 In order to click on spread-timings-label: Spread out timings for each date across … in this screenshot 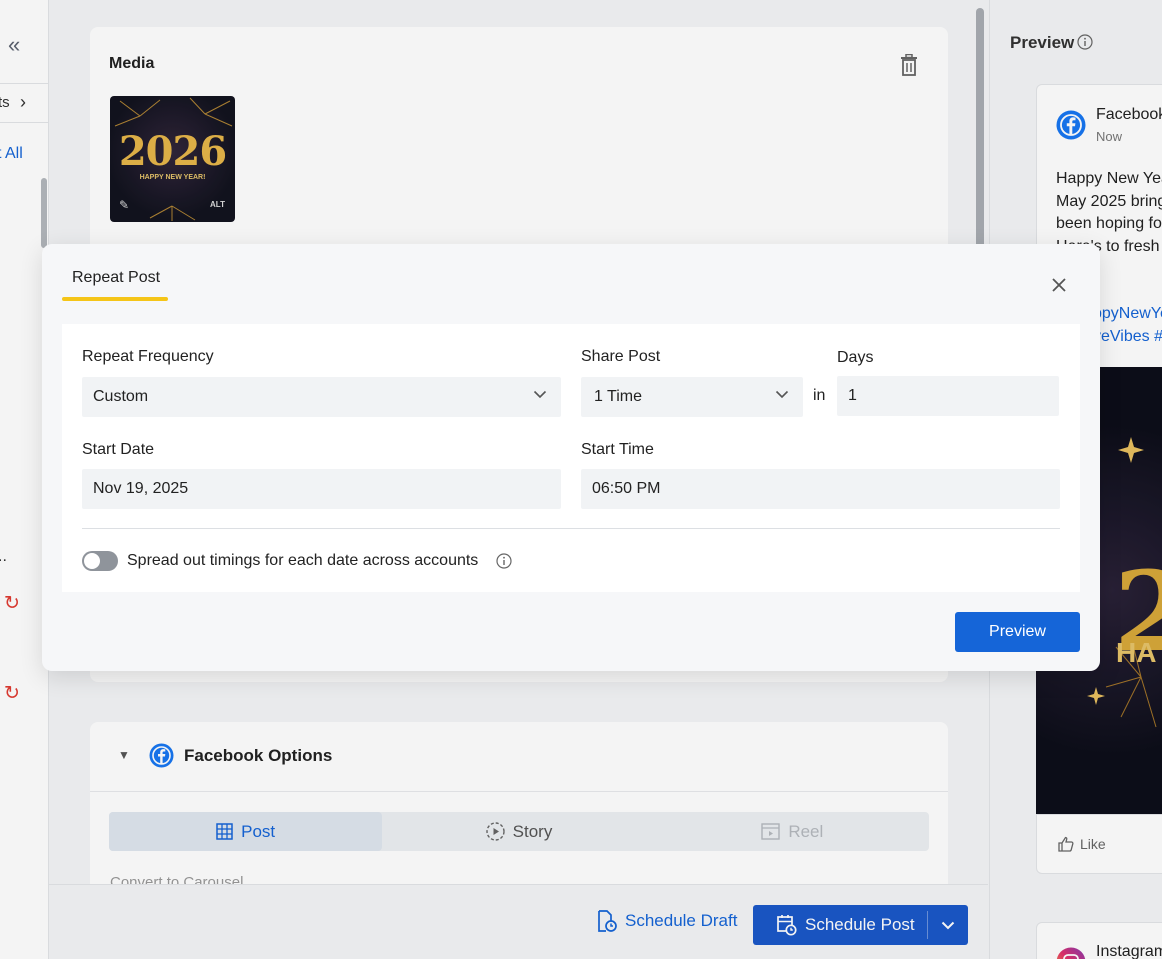, I will do `click(303, 560)`.